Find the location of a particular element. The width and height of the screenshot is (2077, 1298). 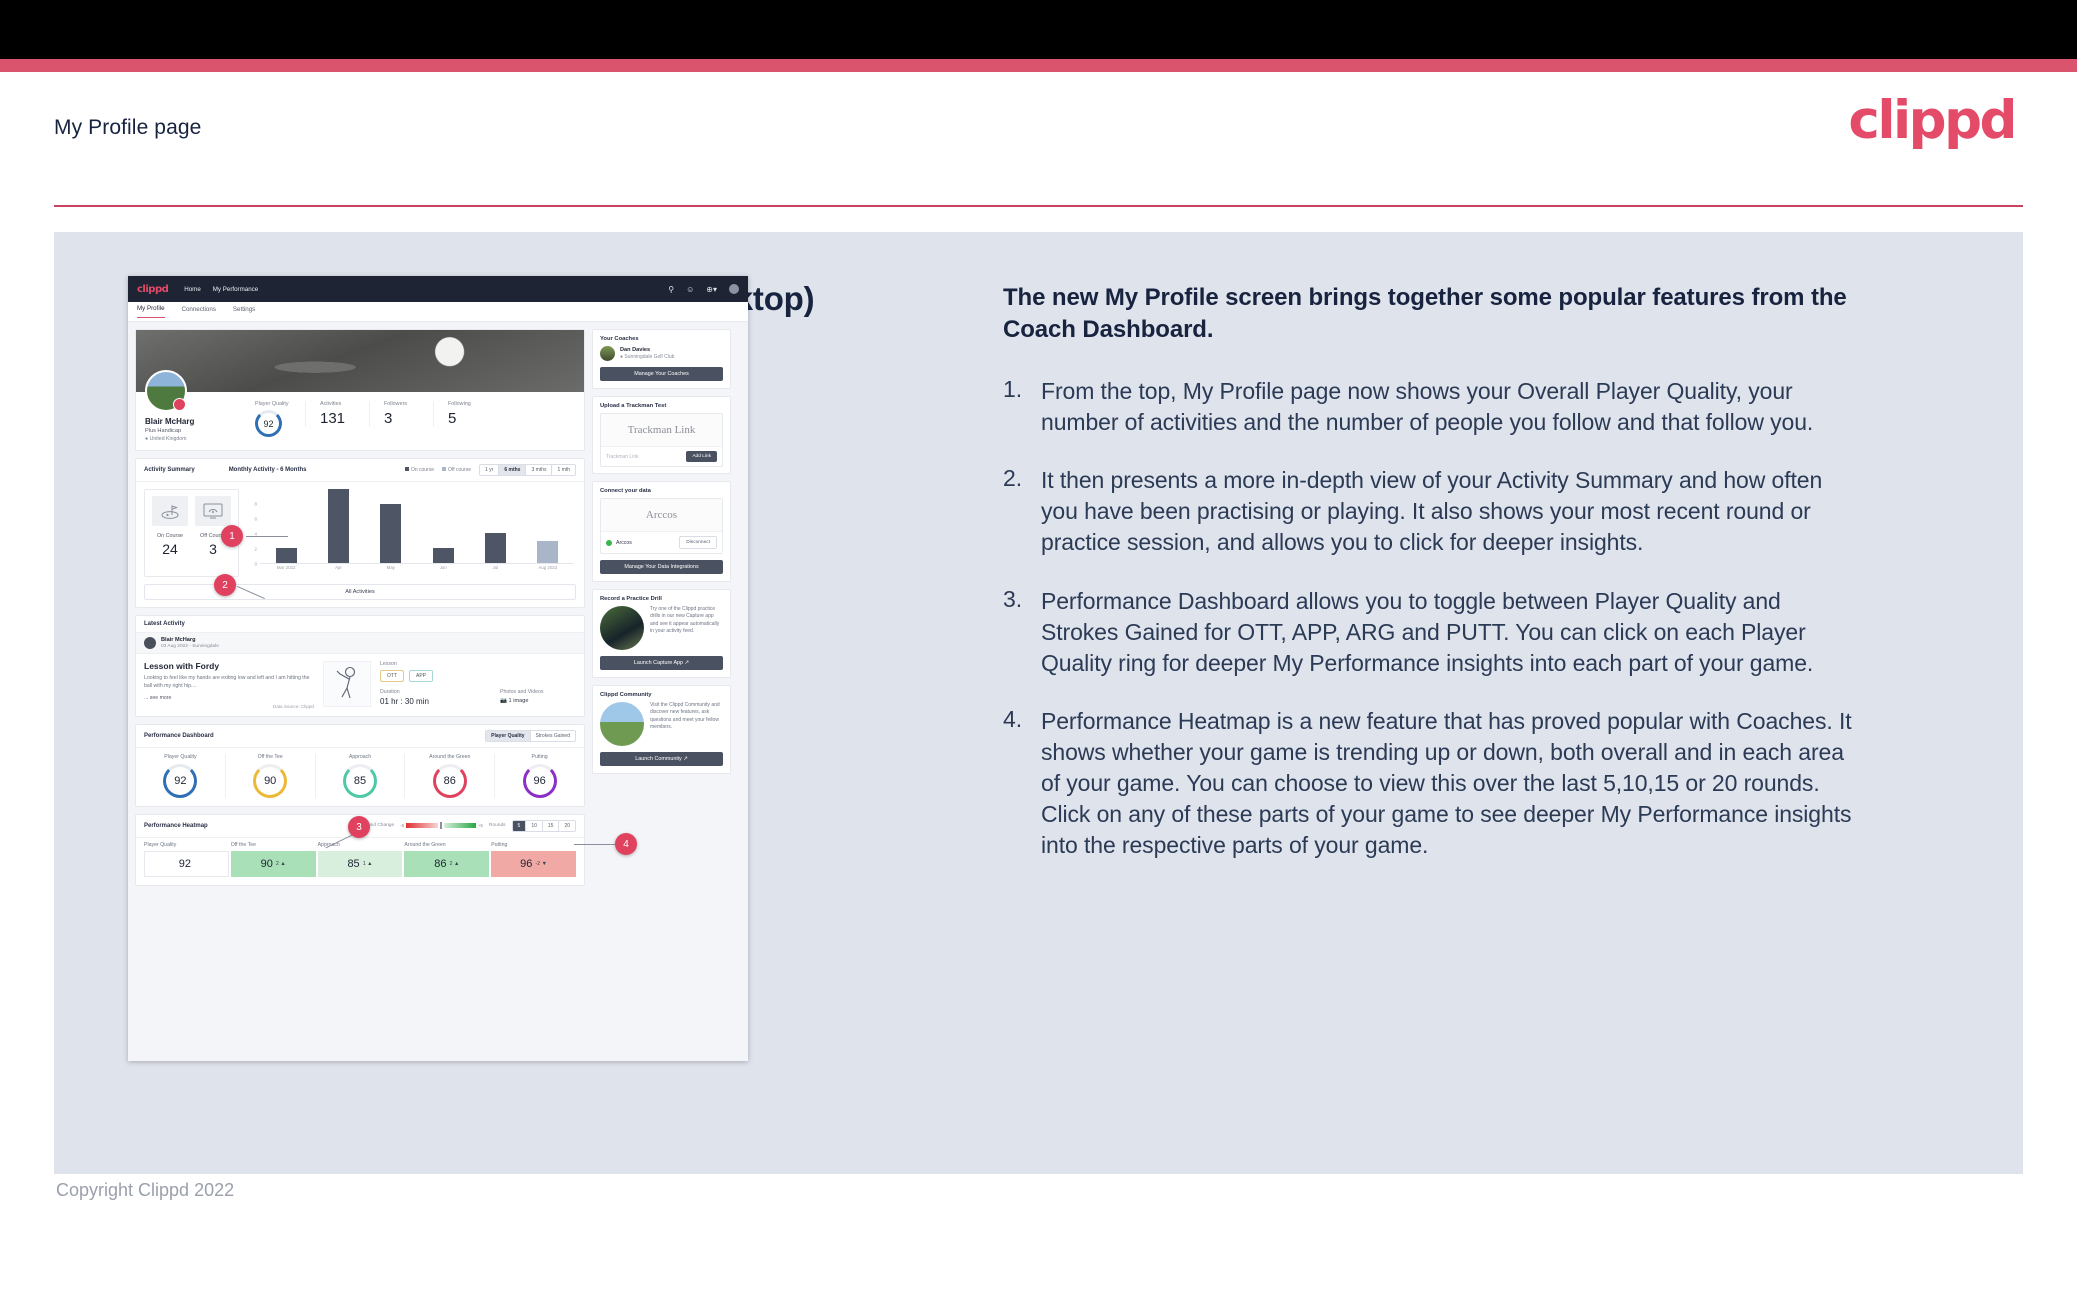

monthly-activity-title: Monthly Activity - 6 Months is located at coordinates (267, 470).